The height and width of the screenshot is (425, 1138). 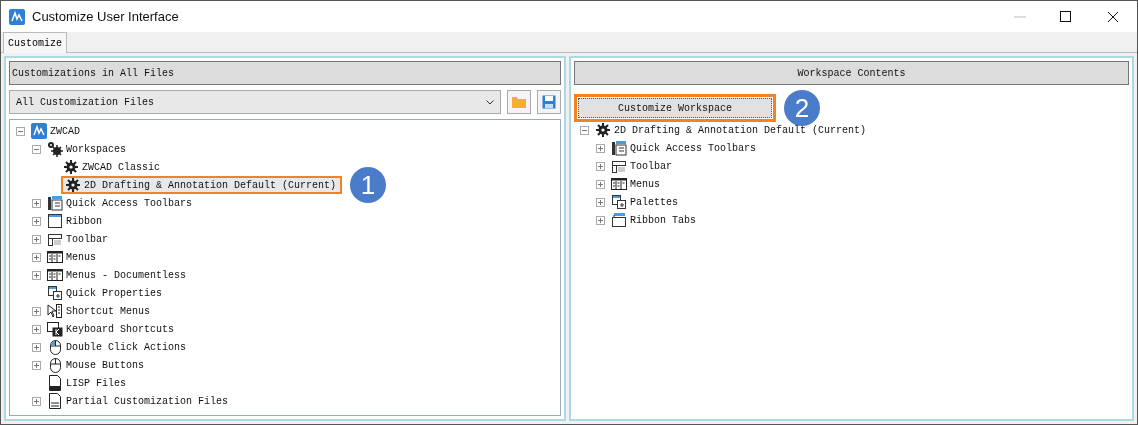 I want to click on caret-icon, so click(x=490, y=102).